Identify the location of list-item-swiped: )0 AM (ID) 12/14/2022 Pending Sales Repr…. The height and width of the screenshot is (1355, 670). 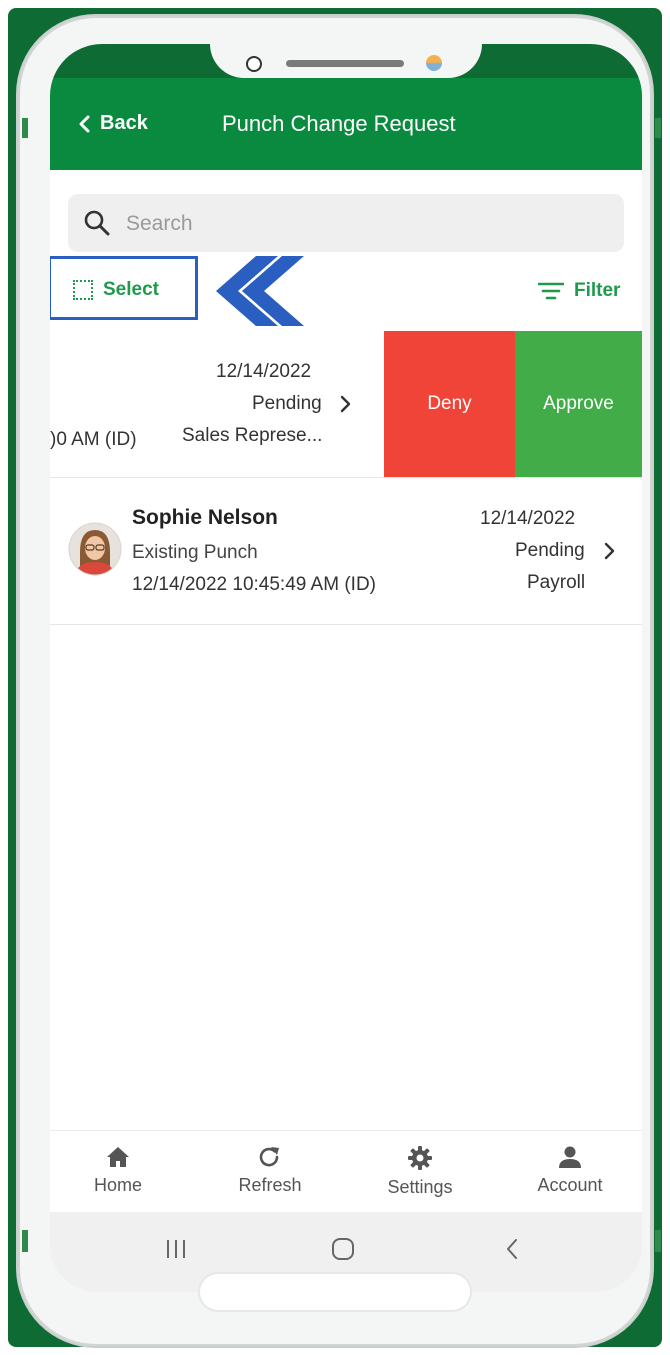
(346, 404).